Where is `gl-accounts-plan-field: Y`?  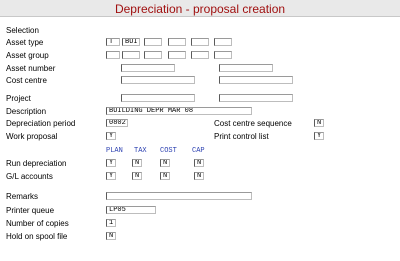
gl-accounts-plan-field: Y is located at coordinates (111, 176).